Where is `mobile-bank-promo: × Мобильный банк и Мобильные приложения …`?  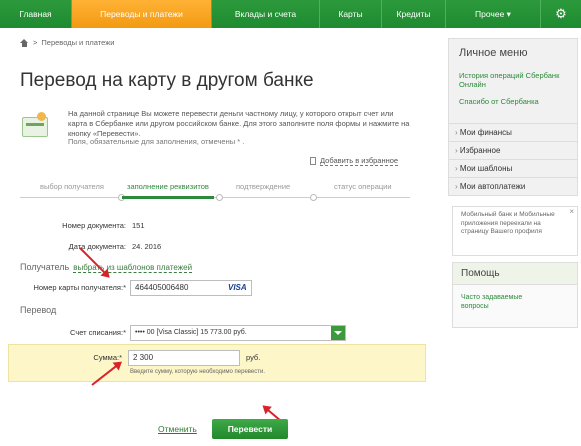 mobile-bank-promo: × Мобильный банк и Мобильные приложения … is located at coordinates (515, 231).